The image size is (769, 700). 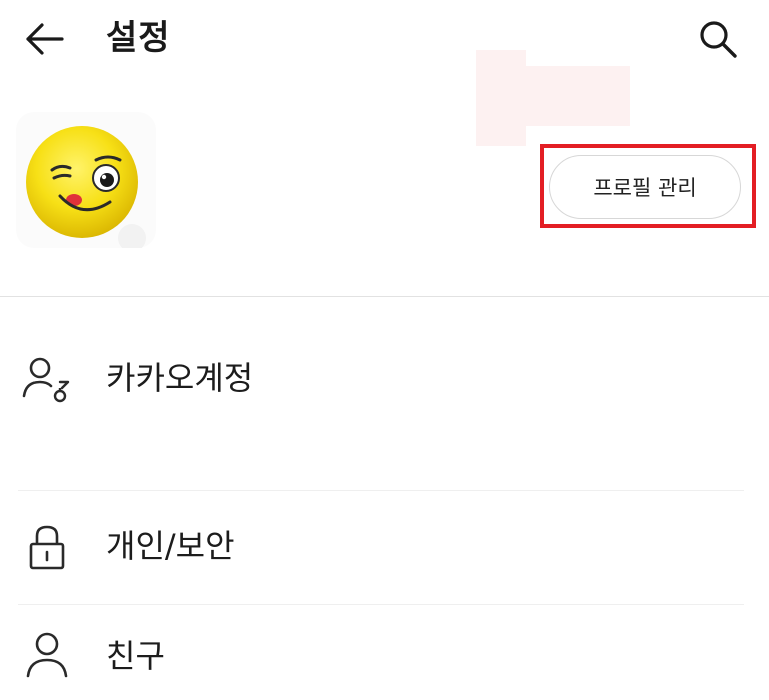 I want to click on back-button, so click(x=44, y=39).